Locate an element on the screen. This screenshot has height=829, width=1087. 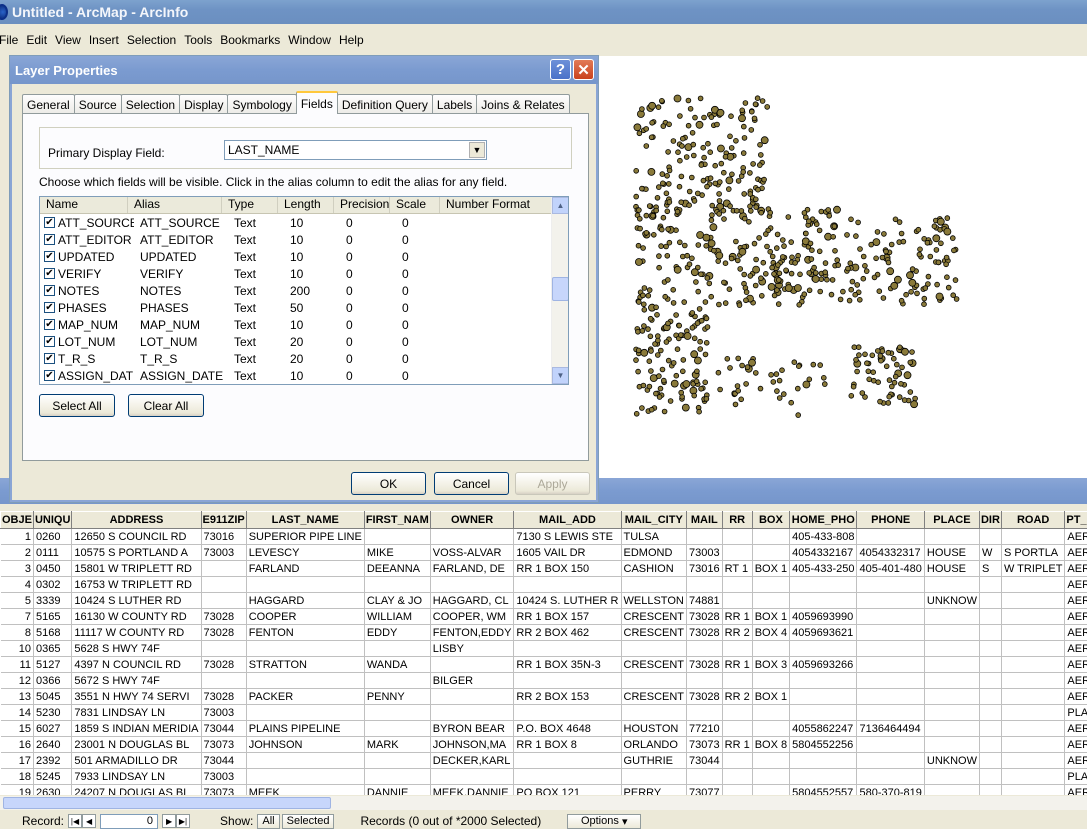
table-cell: W TRIPLET is located at coordinates (1033, 568).